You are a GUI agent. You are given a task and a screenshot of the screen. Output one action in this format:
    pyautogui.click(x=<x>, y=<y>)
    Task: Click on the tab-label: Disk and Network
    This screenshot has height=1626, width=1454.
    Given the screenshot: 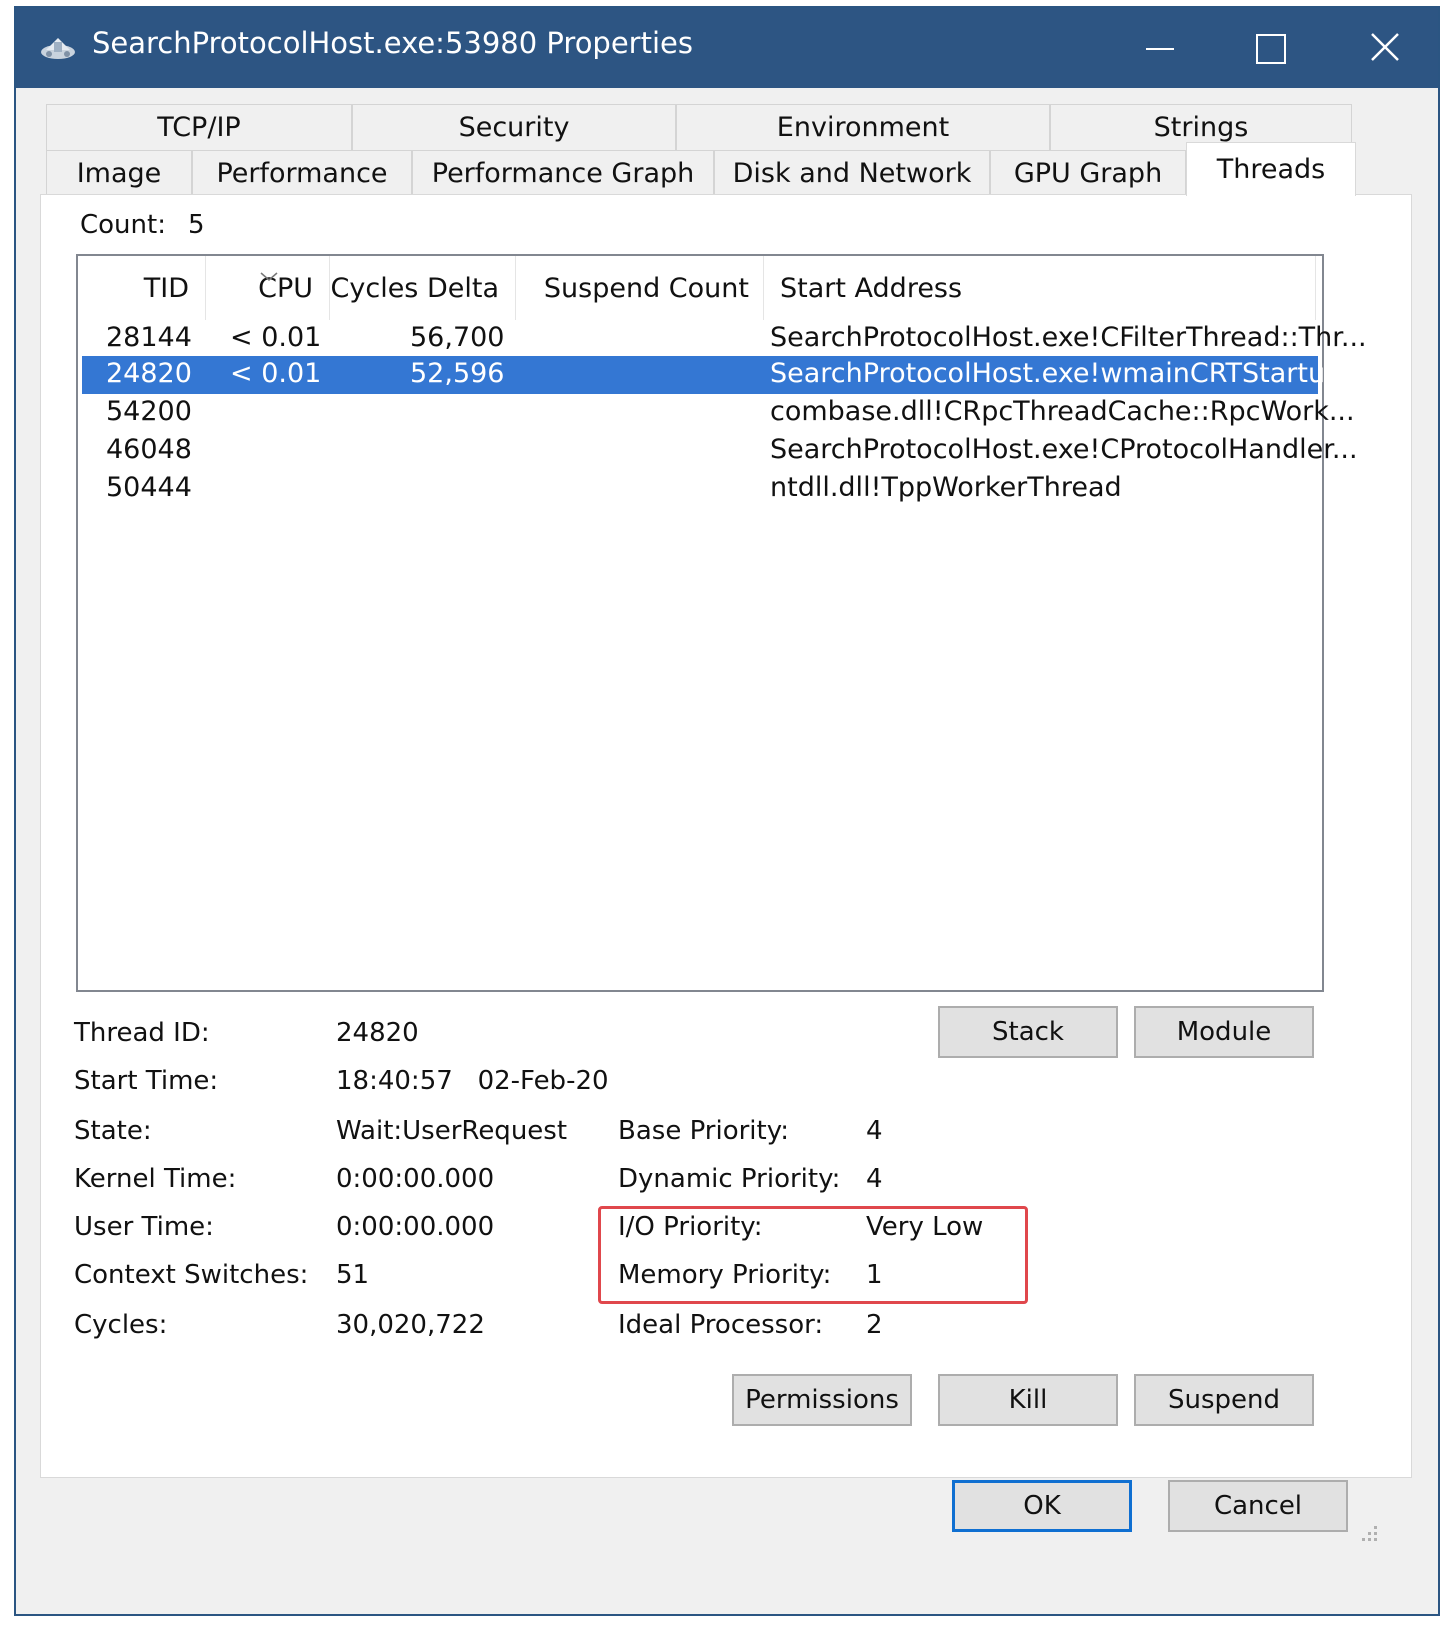 What is the action you would take?
    pyautogui.click(x=852, y=173)
    